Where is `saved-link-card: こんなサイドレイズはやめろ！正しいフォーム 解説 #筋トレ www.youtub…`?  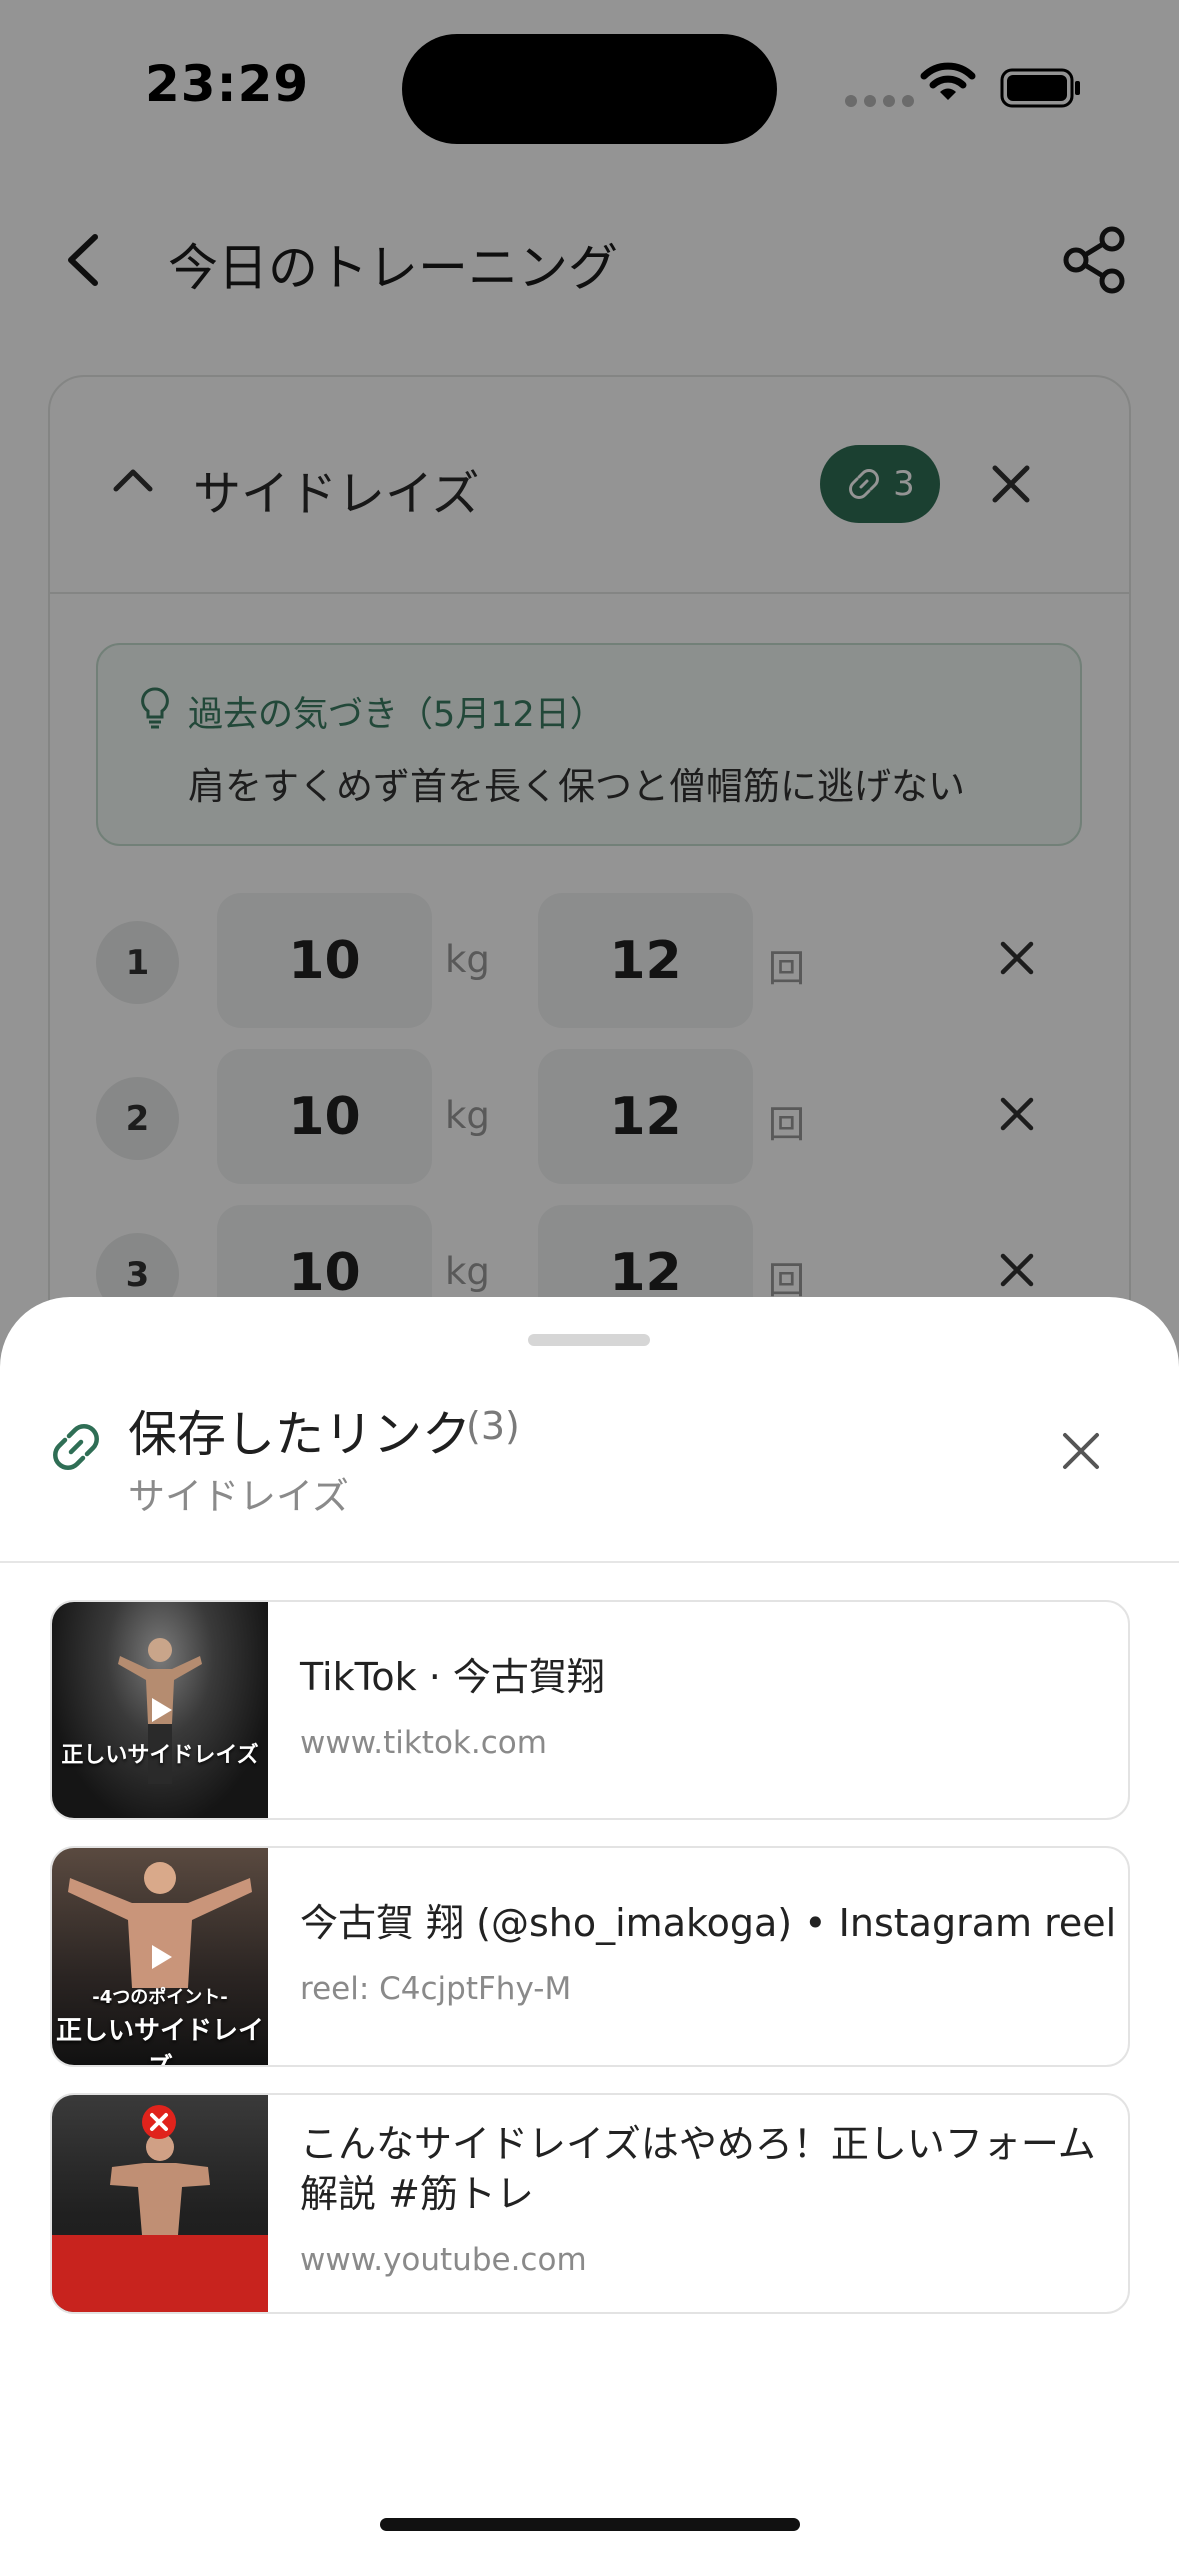
saved-link-card: こんなサイドレイズはやめろ！正しいフォーム 解説 #筋トレ www.youtub… is located at coordinates (590, 2203).